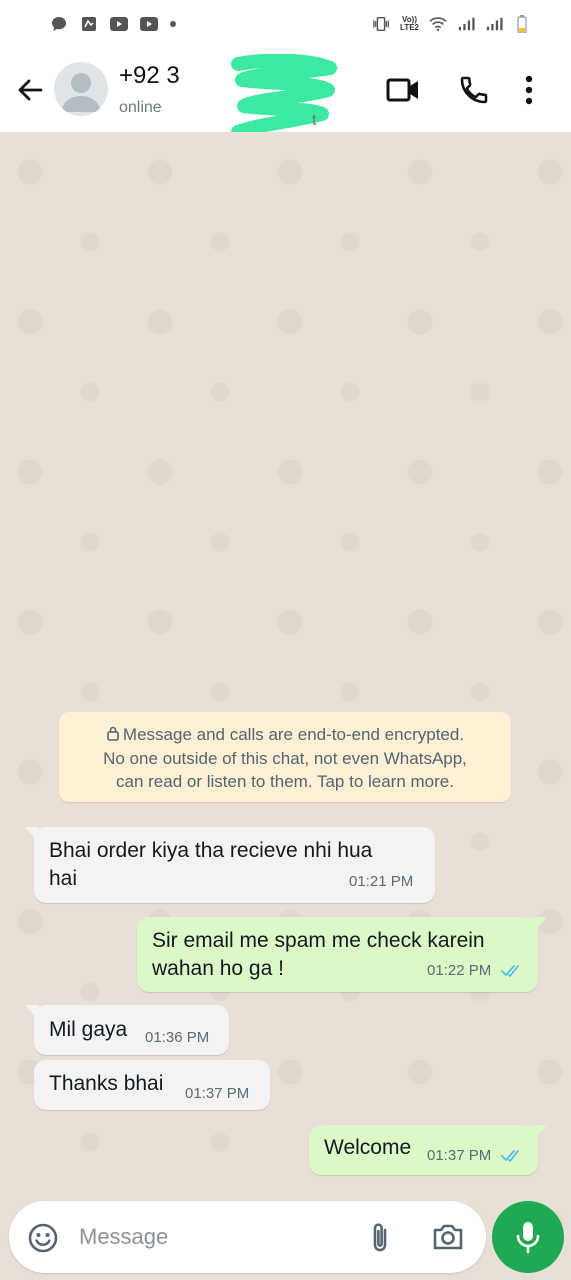 This screenshot has height=1280, width=571. Describe the element at coordinates (211, 850) in the screenshot. I see `message-line: Bhai order kiya tha recieve nhi hua` at that location.